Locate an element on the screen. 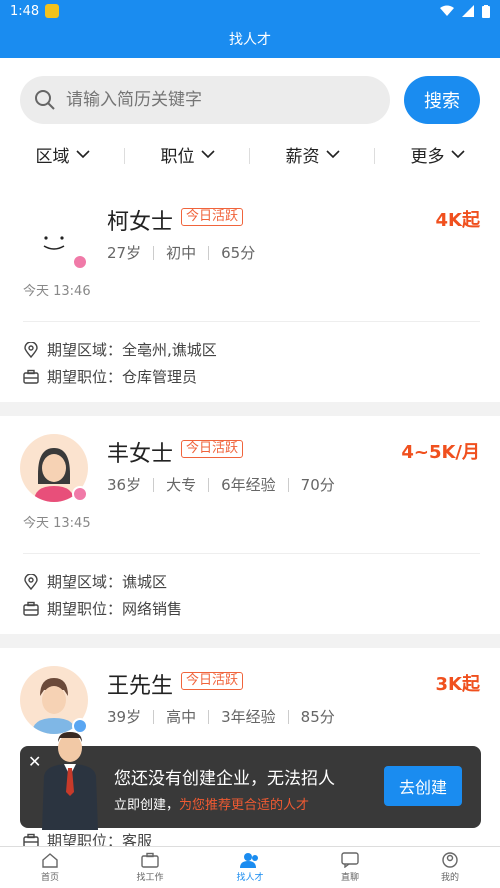 This screenshot has width=500, height=888. search-field is located at coordinates (205, 100).